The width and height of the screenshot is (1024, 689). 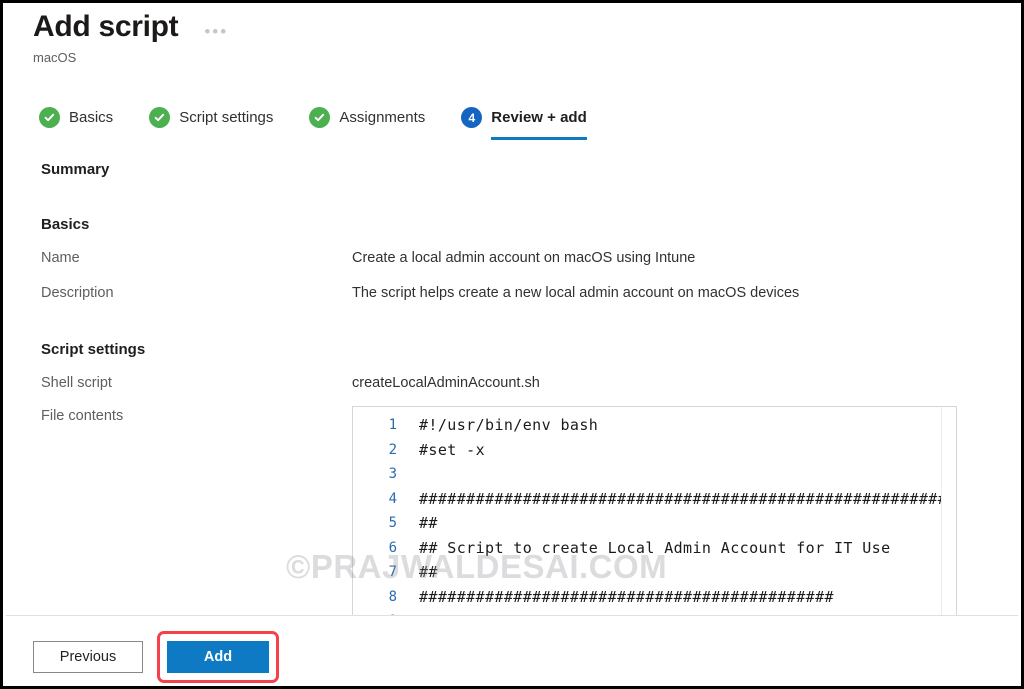 What do you see at coordinates (91, 117) in the screenshot?
I see `step-tab-basics-label: Basics` at bounding box center [91, 117].